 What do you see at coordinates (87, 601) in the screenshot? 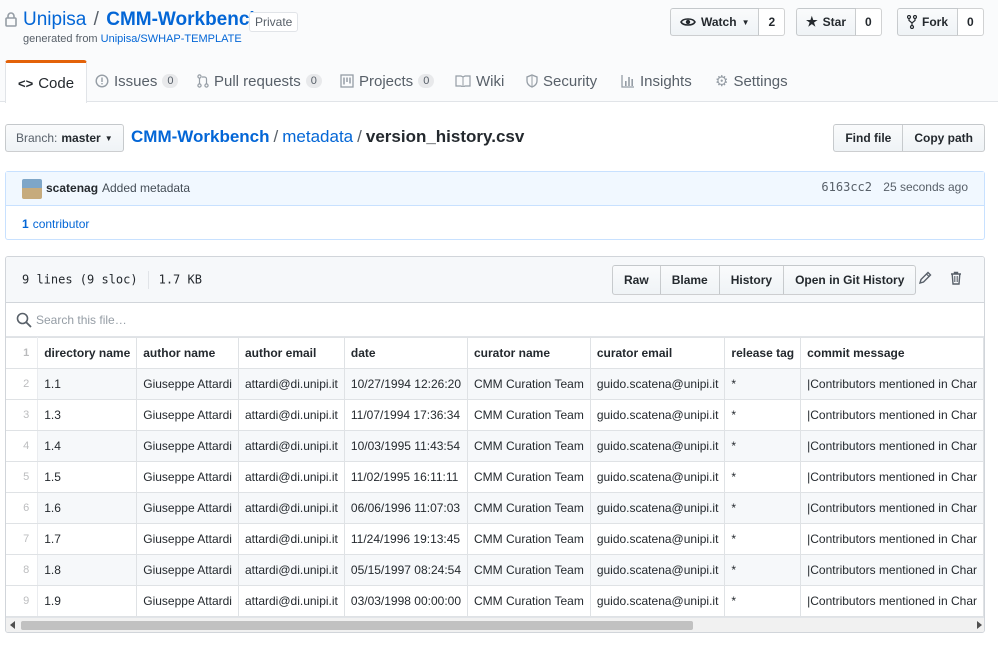
I see `table-cell: 1.9` at bounding box center [87, 601].